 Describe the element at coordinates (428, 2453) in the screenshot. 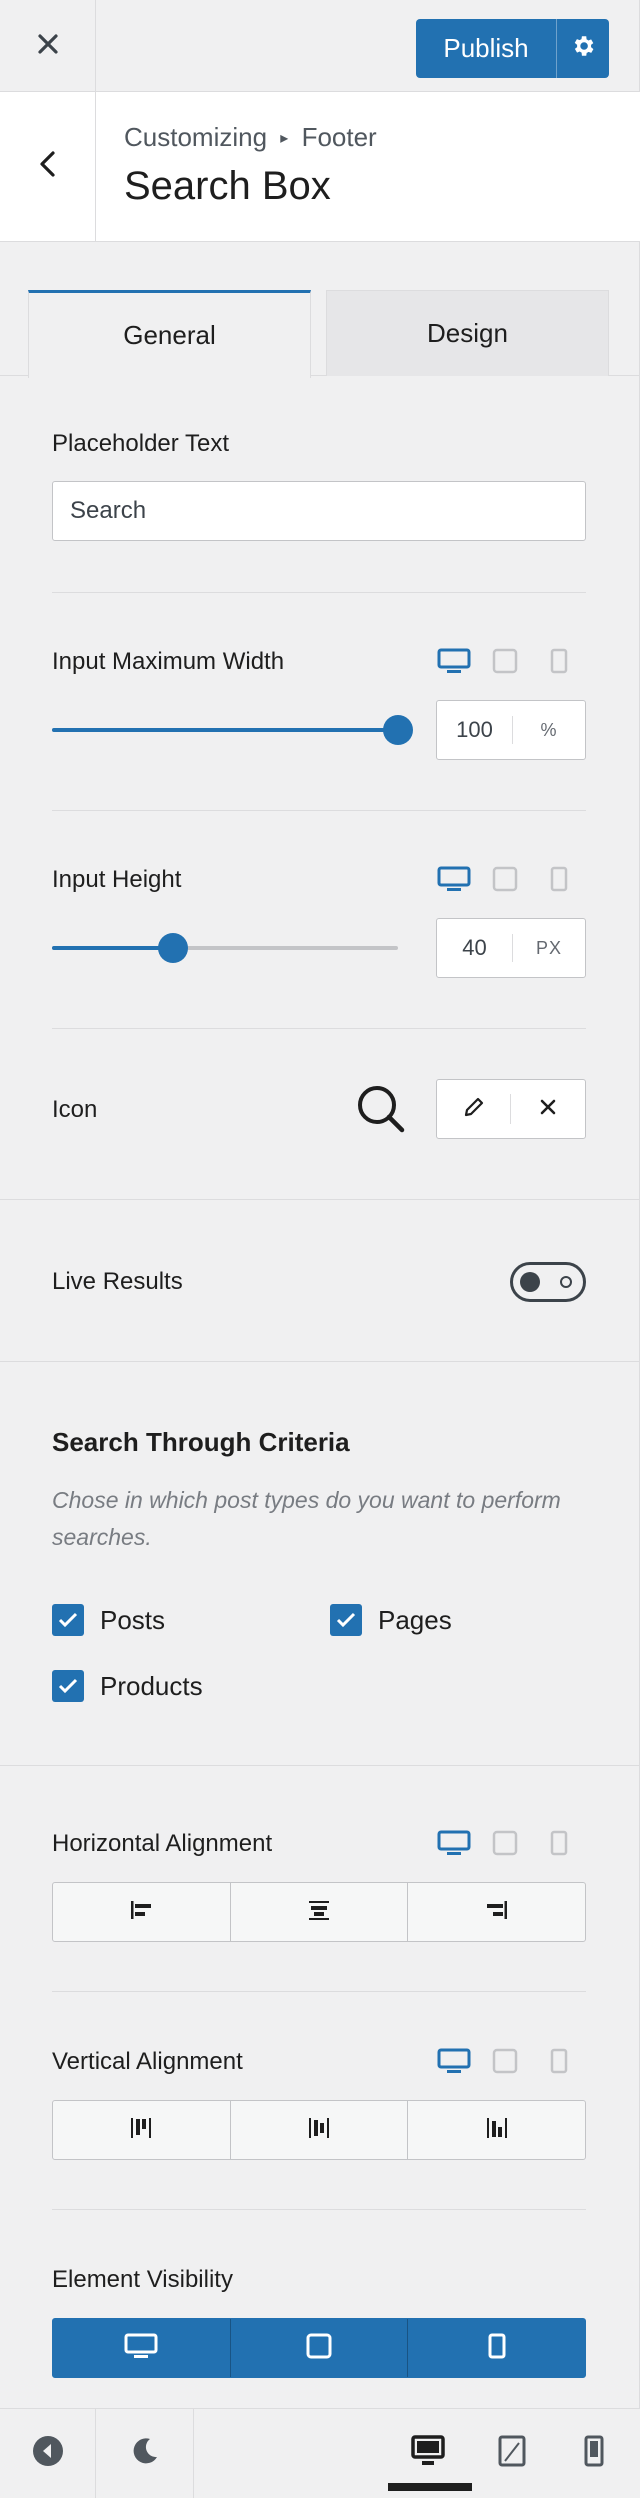

I see `desktop-icon` at that location.